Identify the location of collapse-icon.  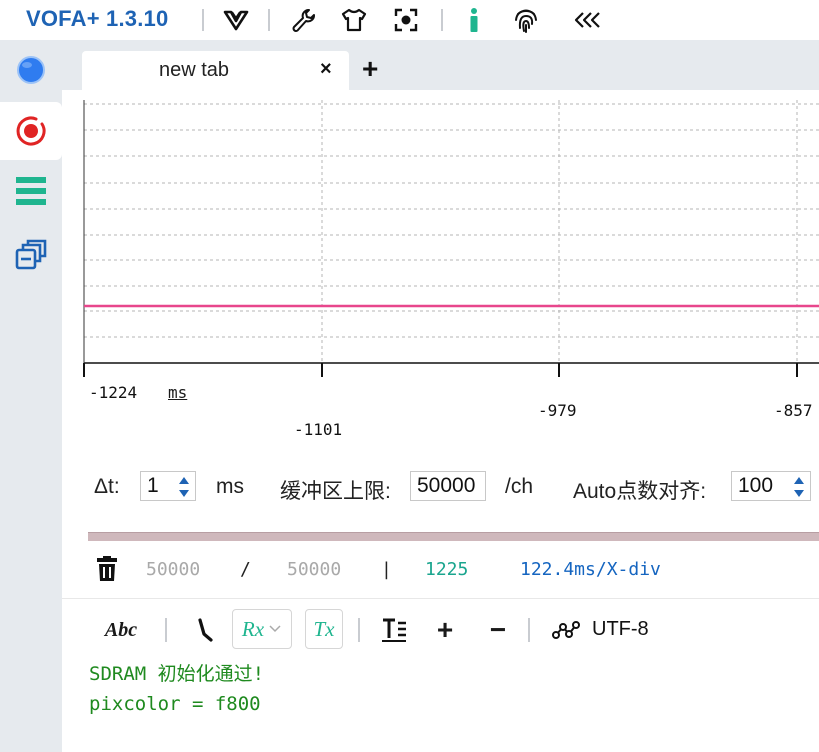
(588, 20).